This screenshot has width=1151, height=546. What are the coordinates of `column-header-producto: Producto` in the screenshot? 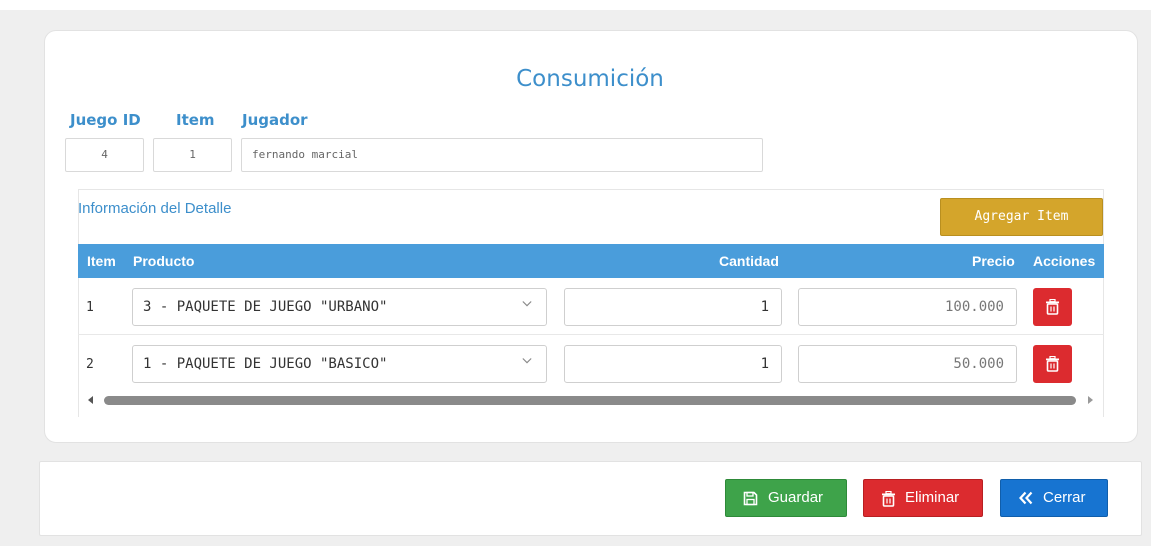 It's located at (164, 261).